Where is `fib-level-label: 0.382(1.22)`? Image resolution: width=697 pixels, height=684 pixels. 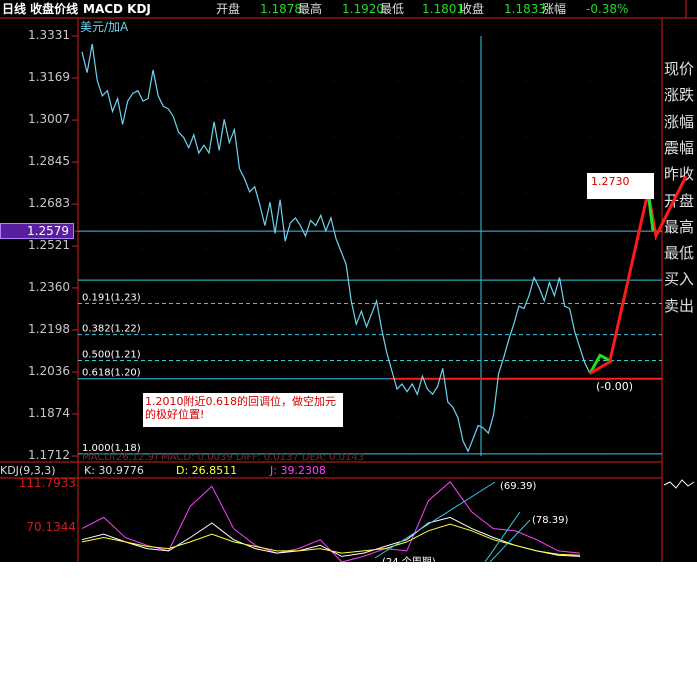
fib-level-label: 0.382(1.22) is located at coordinates (111, 329).